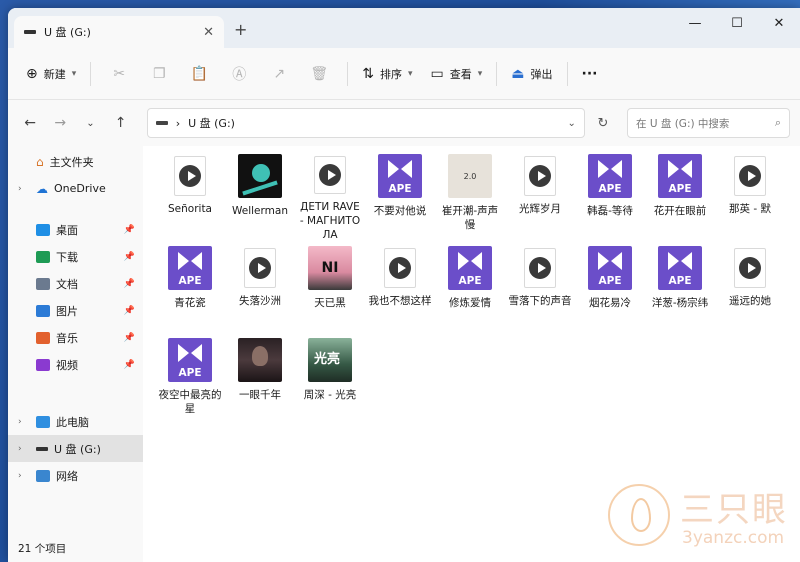 This screenshot has height=562, width=800. Describe the element at coordinates (119, 74) in the screenshot. I see `cut-icon: ✂` at that location.